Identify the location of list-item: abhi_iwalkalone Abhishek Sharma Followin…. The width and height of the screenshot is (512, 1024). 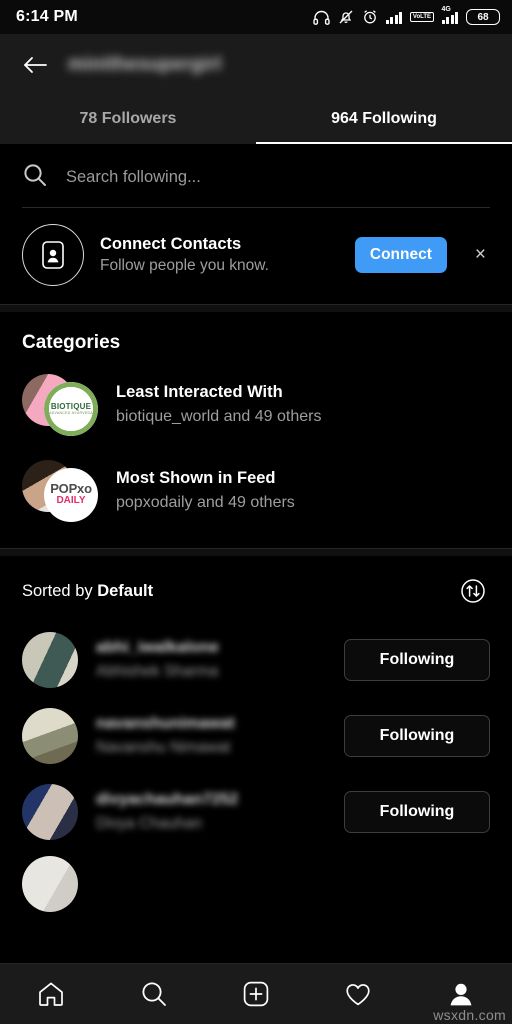
(256, 660).